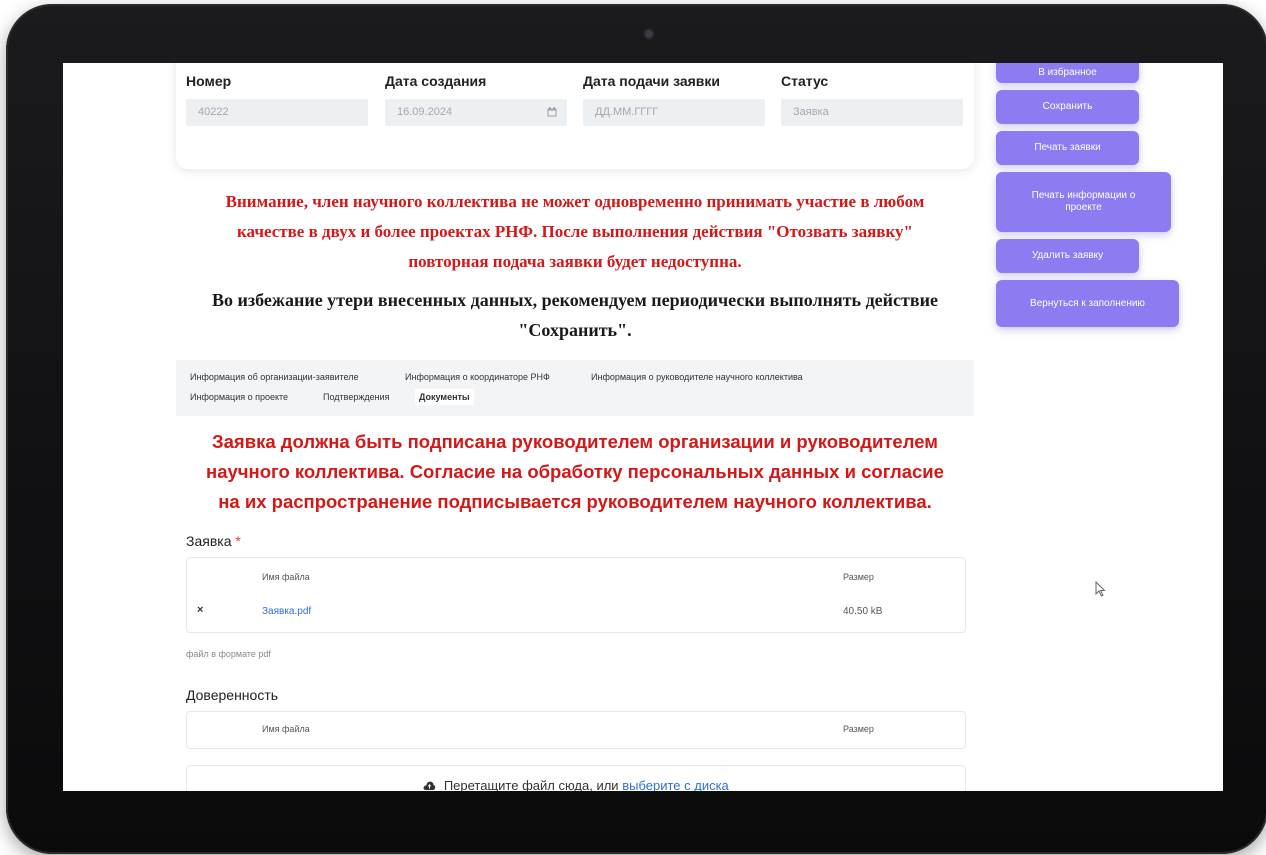 The image size is (1266, 855). Describe the element at coordinates (356, 397) in the screenshot. I see `tab-confirmations: Подтверждения` at that location.